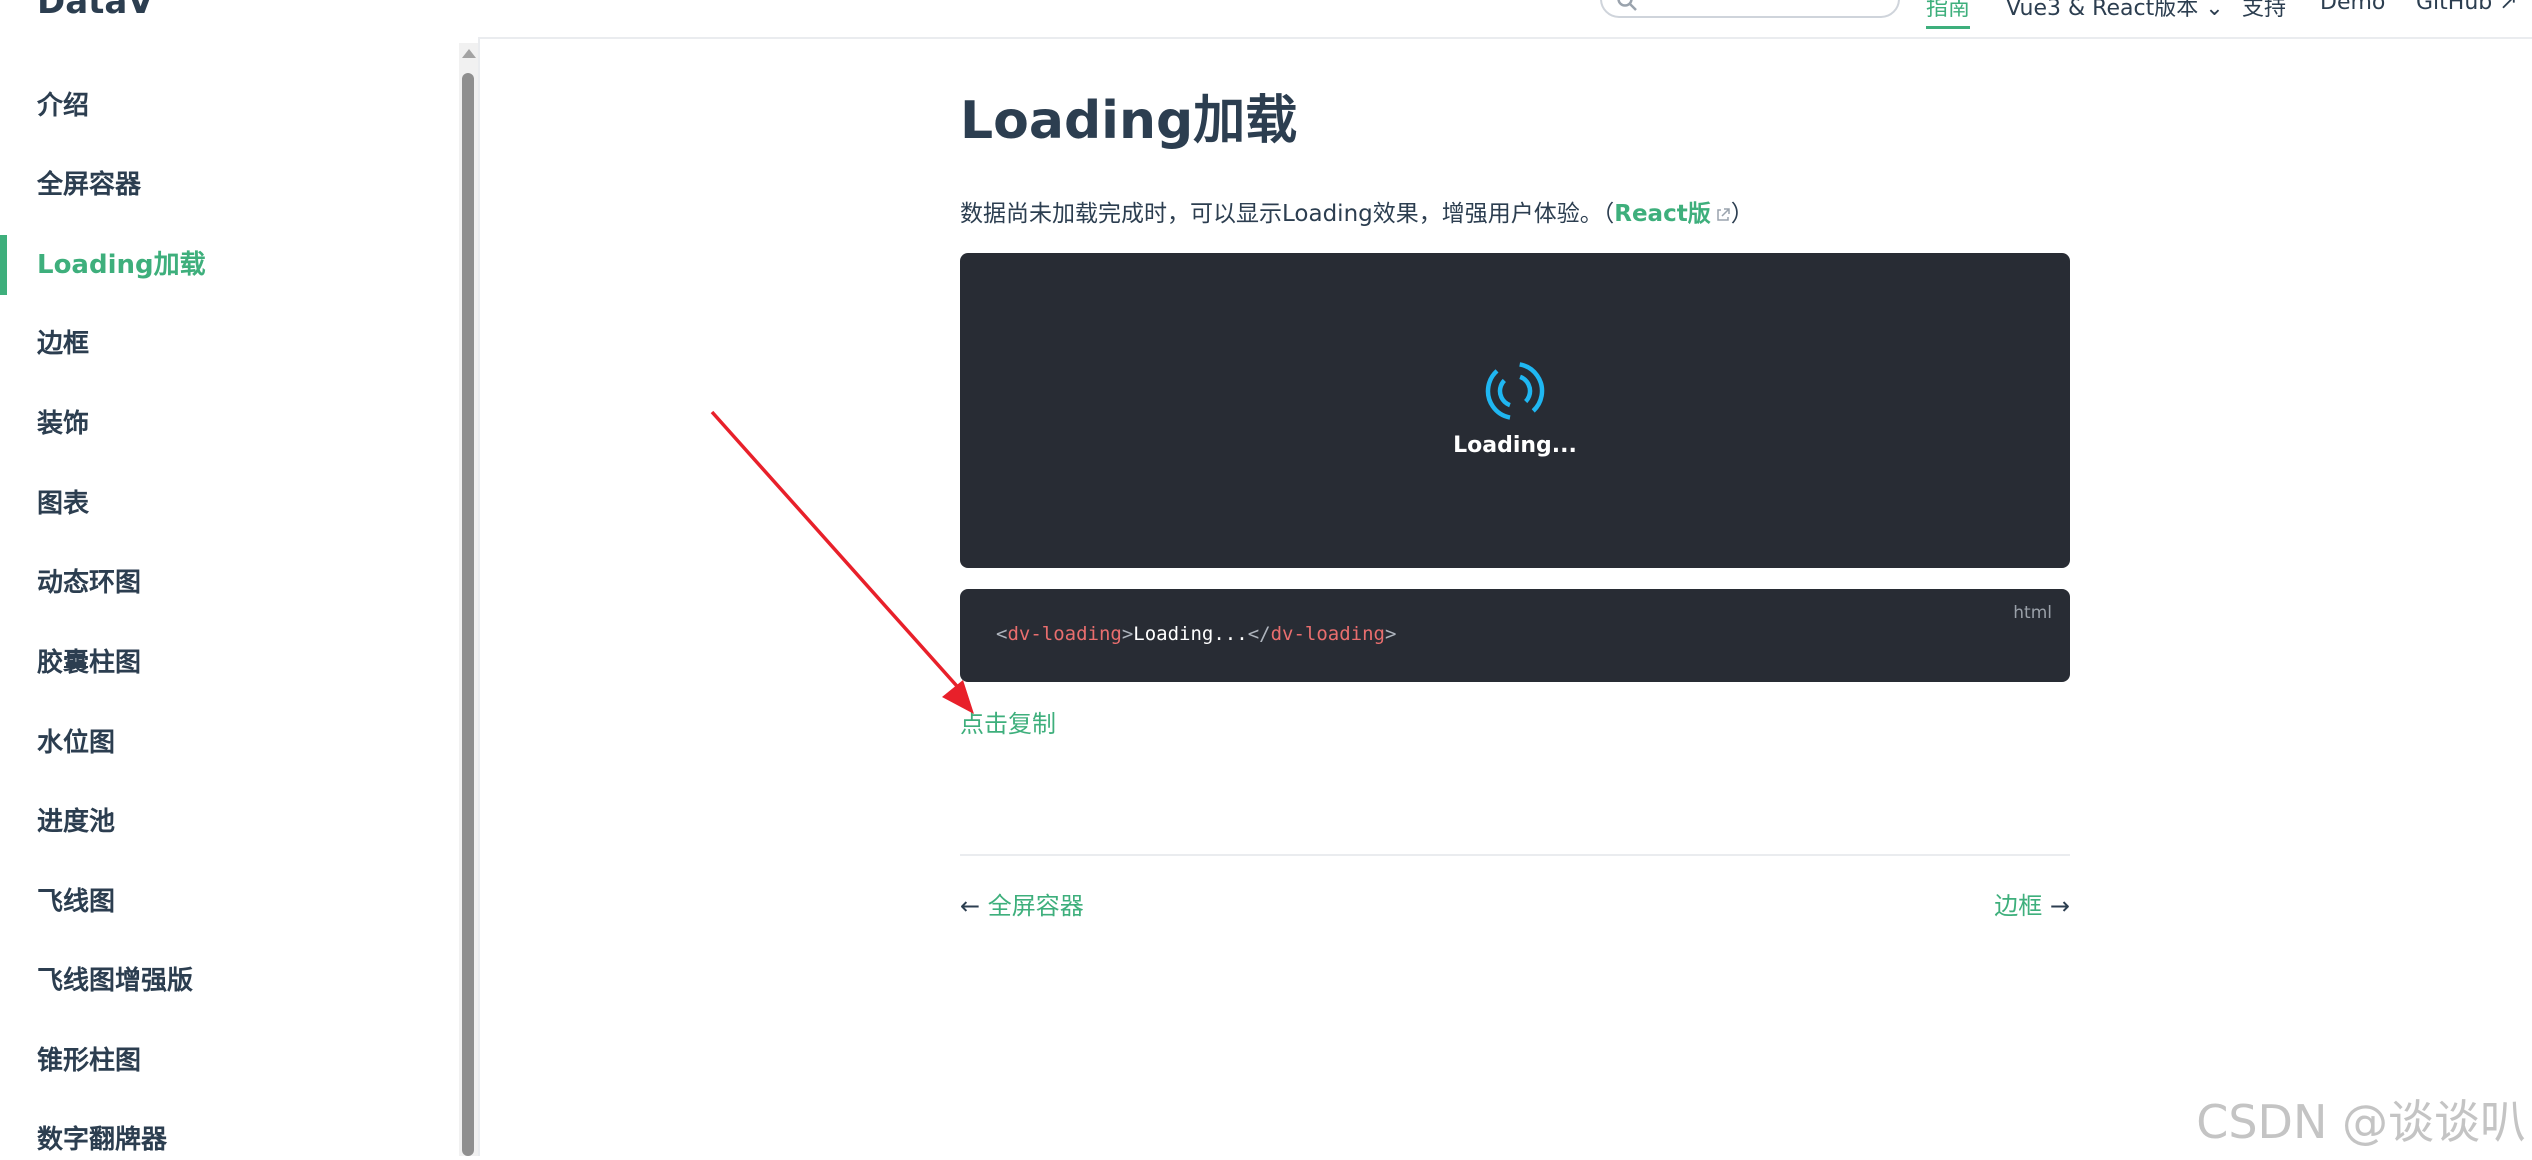 This screenshot has height=1160, width=2532. I want to click on code-close-lt: </, so click(1259, 634).